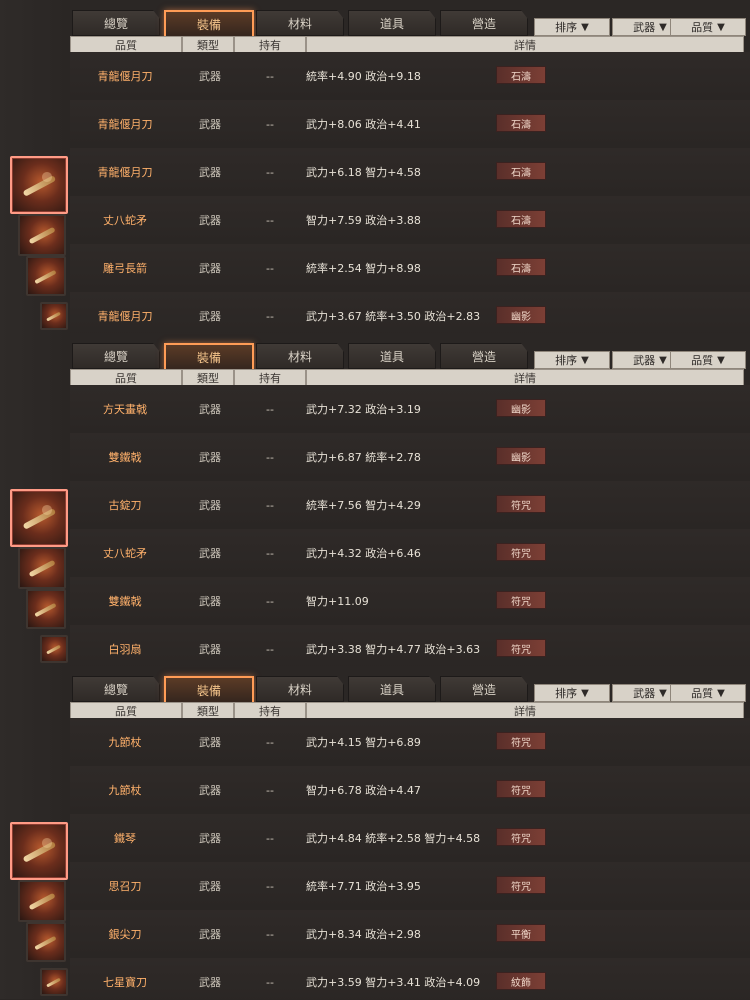  Describe the element at coordinates (410, 457) in the screenshot. I see `table-row: 雙鐵戟 武器 -- 武力+6.87 統率+2.78 幽影` at that location.